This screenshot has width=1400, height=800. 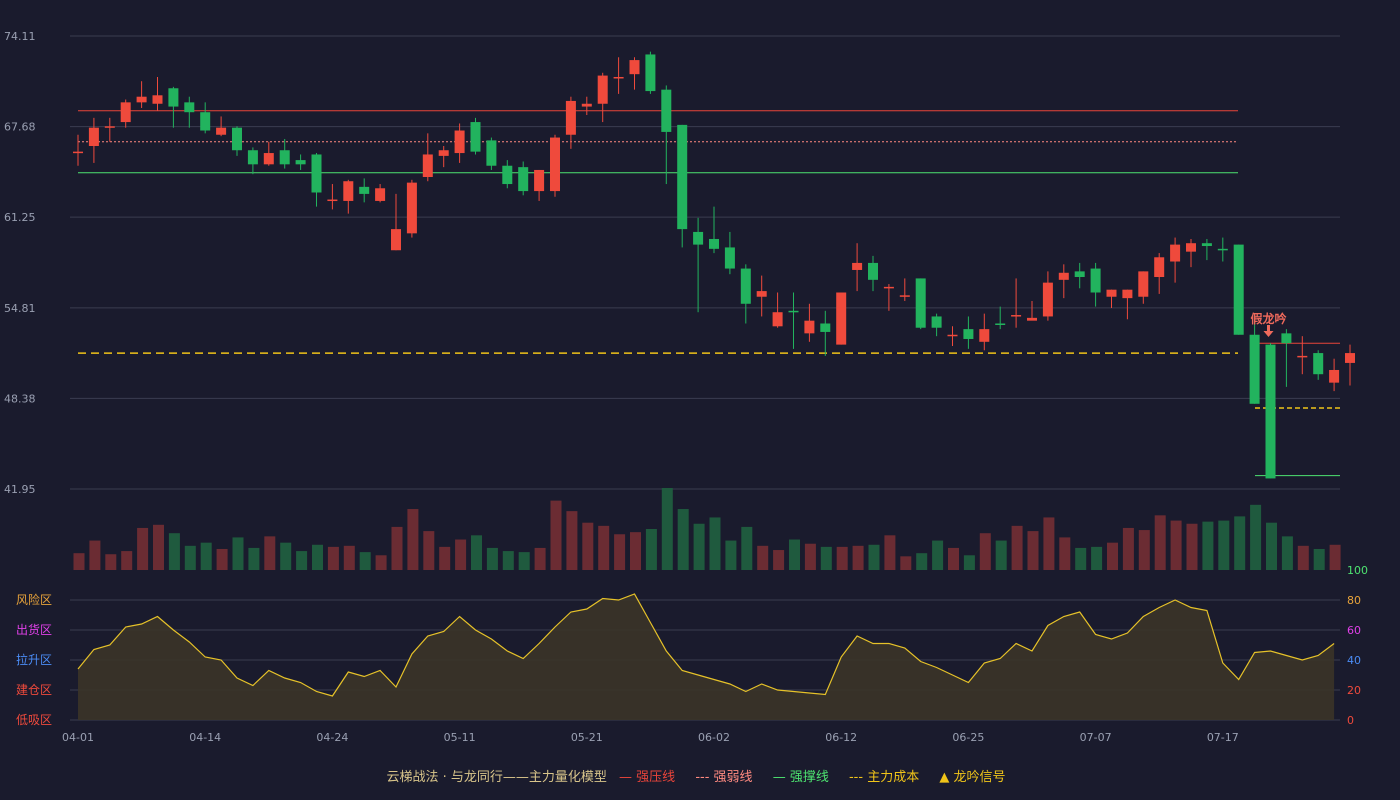 What do you see at coordinates (34, 599) in the screenshot?
I see `indicator-zone-label: 风险区` at bounding box center [34, 599].